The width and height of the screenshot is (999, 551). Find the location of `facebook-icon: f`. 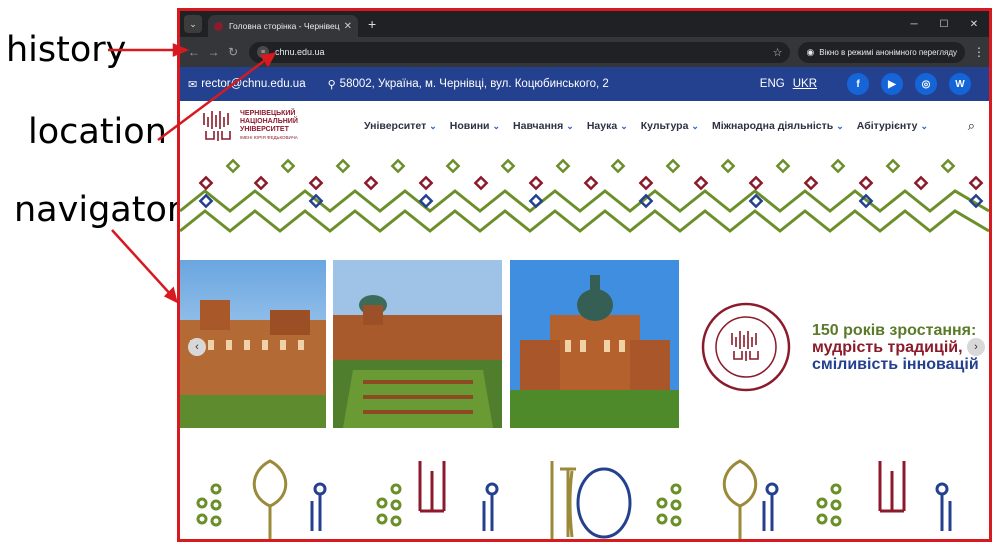

facebook-icon: f is located at coordinates (858, 84).